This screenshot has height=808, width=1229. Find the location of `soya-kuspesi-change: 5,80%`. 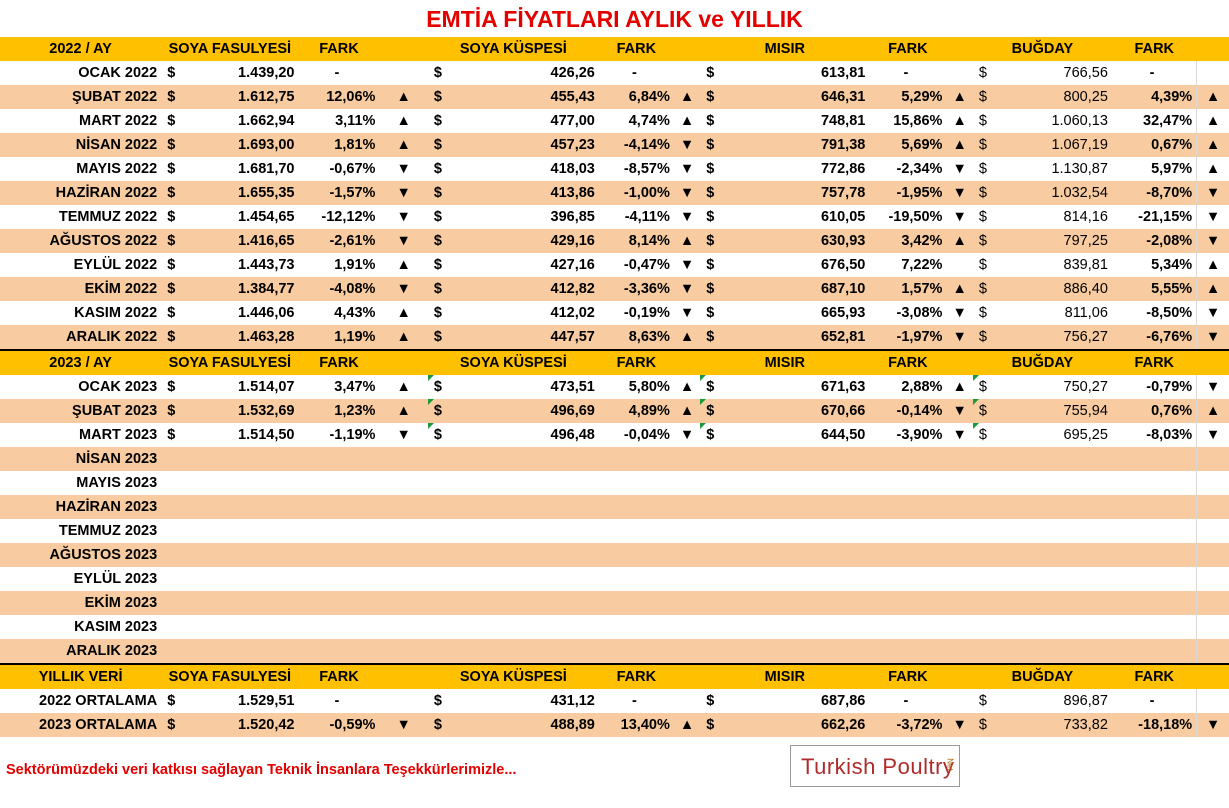

soya-kuspesi-change: 5,80% is located at coordinates (636, 387).